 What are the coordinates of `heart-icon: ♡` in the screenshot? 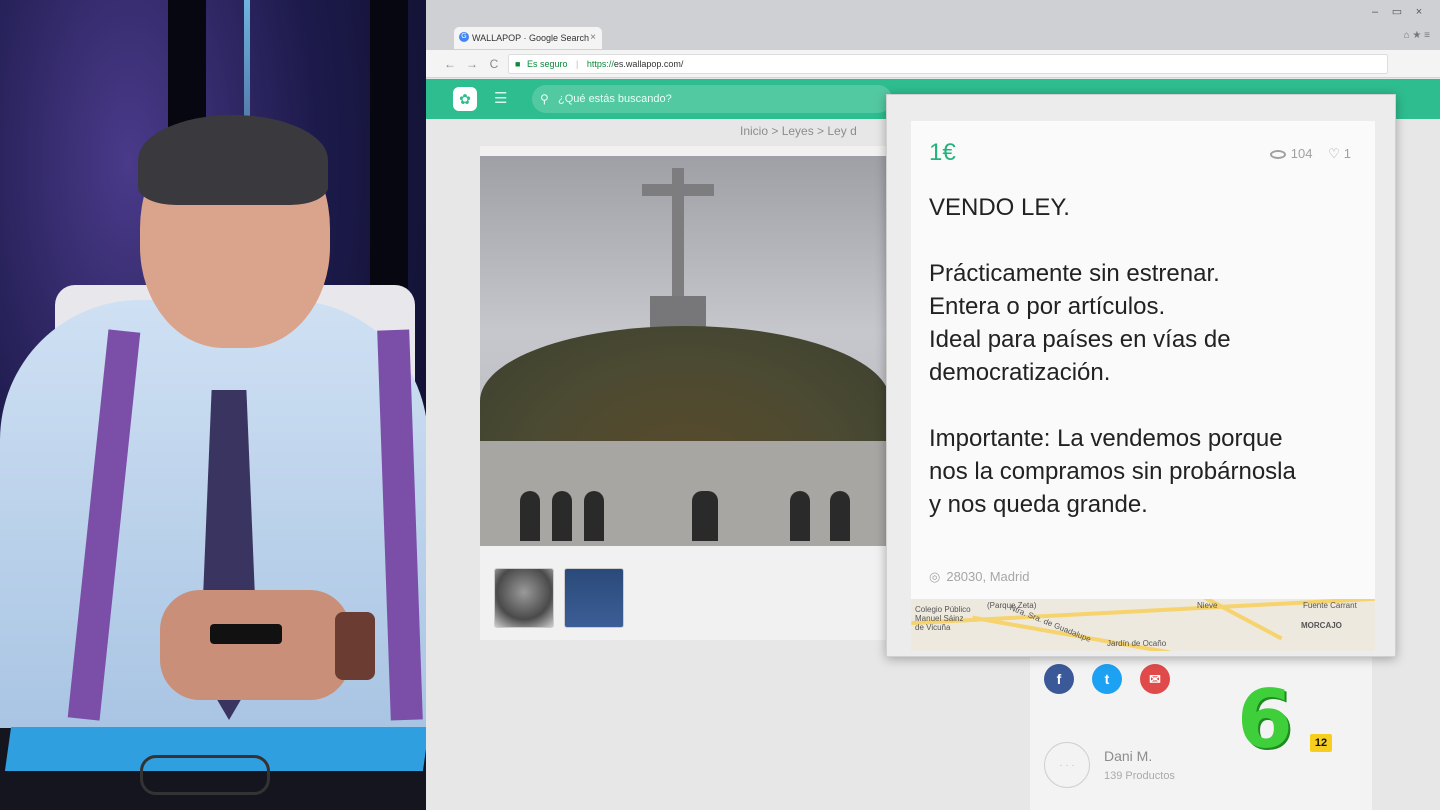 It's located at (1334, 153).